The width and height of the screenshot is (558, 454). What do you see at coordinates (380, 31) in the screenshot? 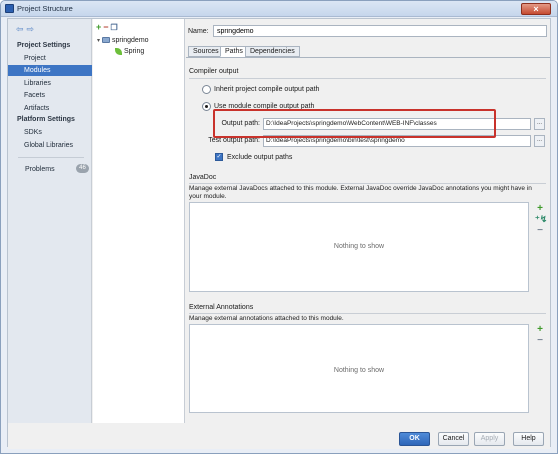
I see `module-name-field` at bounding box center [380, 31].